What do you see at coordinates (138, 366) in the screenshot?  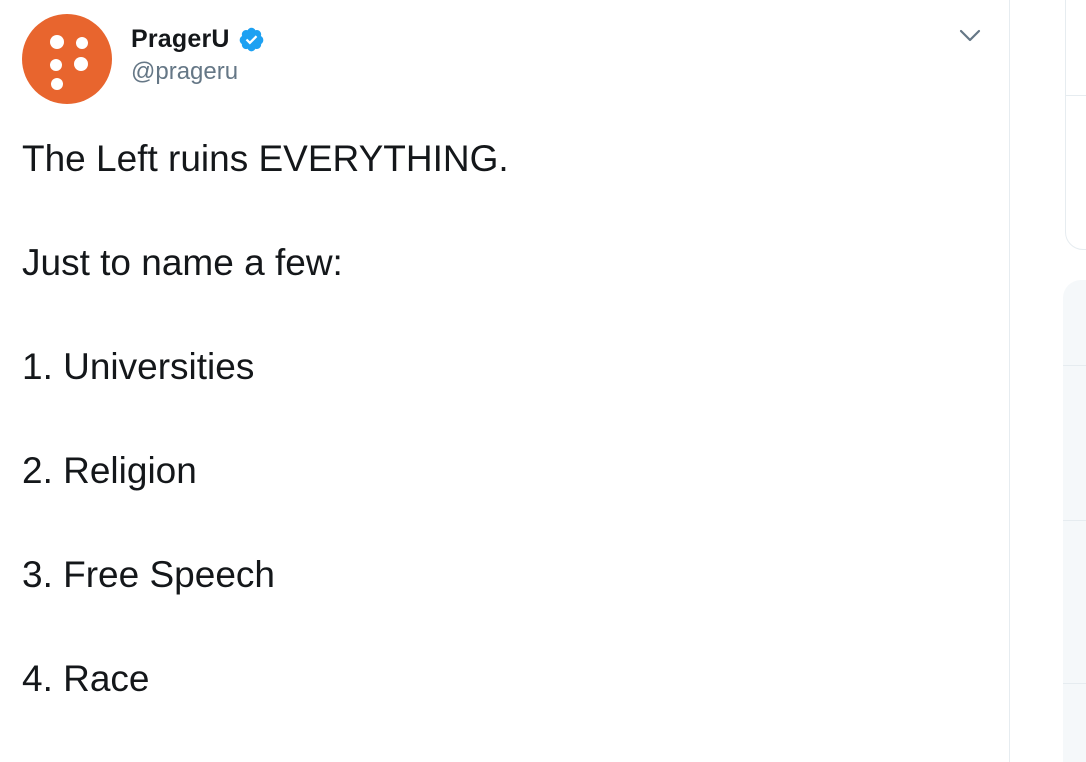 I see `tweet-line: 1. Universities` at bounding box center [138, 366].